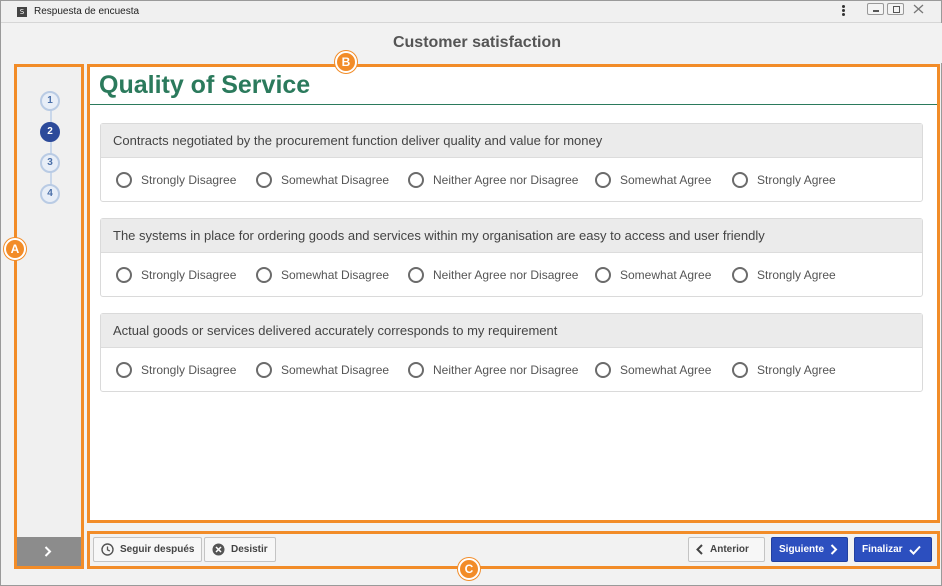  I want to click on close-button, so click(918, 9).